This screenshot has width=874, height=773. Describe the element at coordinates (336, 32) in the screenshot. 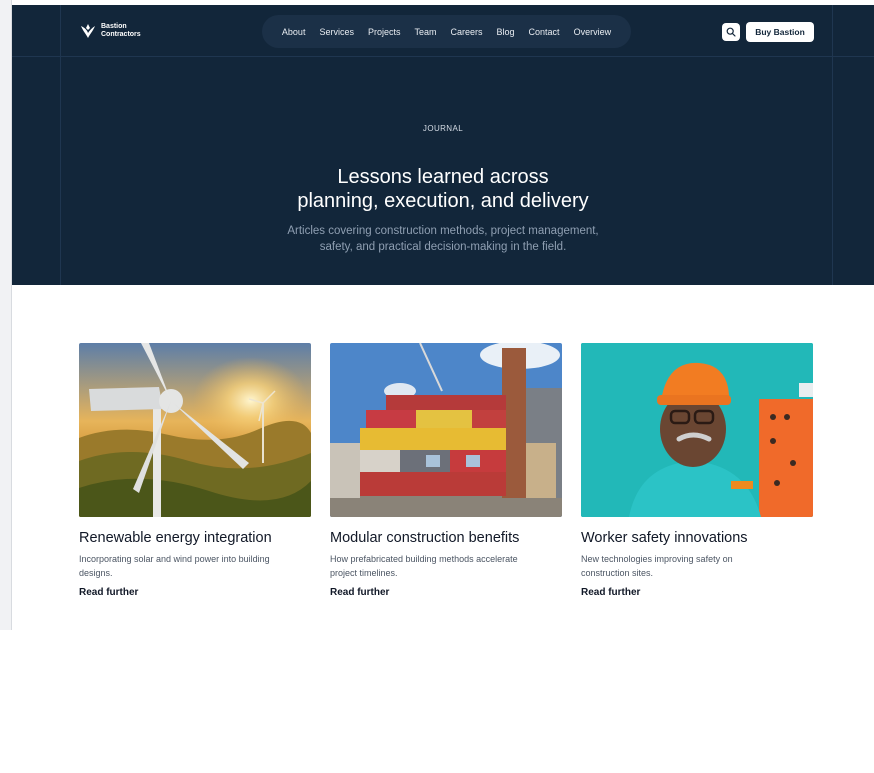

I see `nav-item-services: Services` at that location.